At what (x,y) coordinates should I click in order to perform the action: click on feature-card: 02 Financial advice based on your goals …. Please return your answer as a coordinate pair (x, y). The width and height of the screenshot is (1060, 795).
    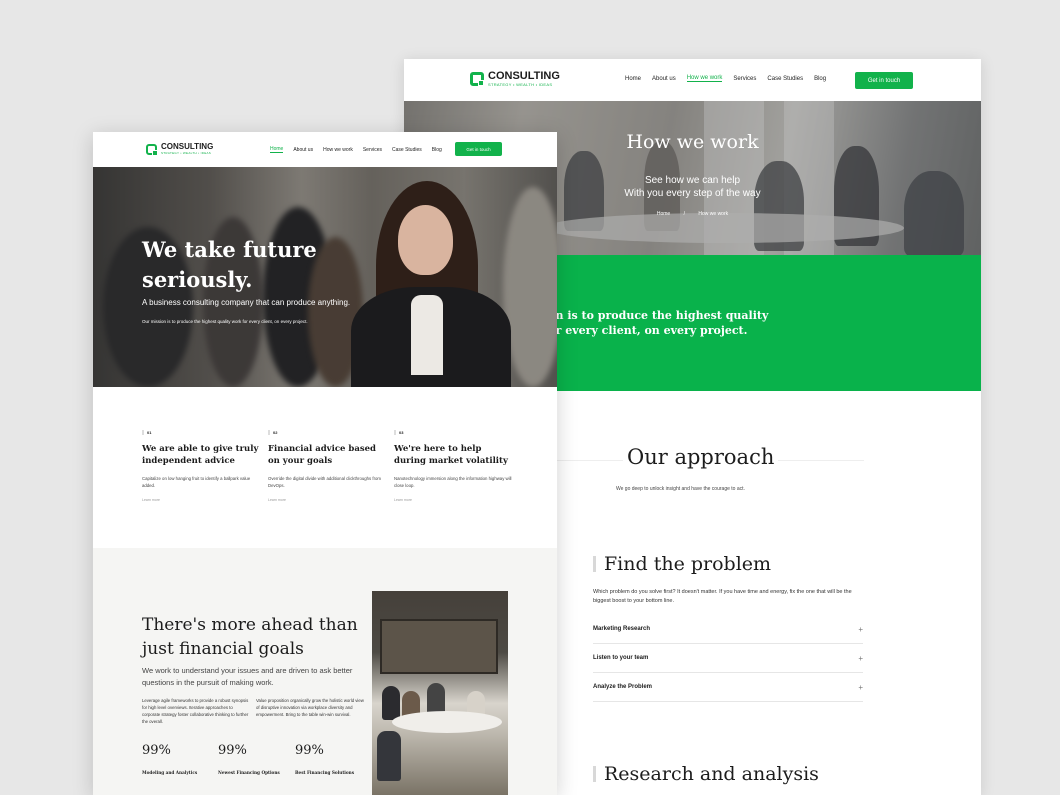
    Looking at the image, I should click on (327, 466).